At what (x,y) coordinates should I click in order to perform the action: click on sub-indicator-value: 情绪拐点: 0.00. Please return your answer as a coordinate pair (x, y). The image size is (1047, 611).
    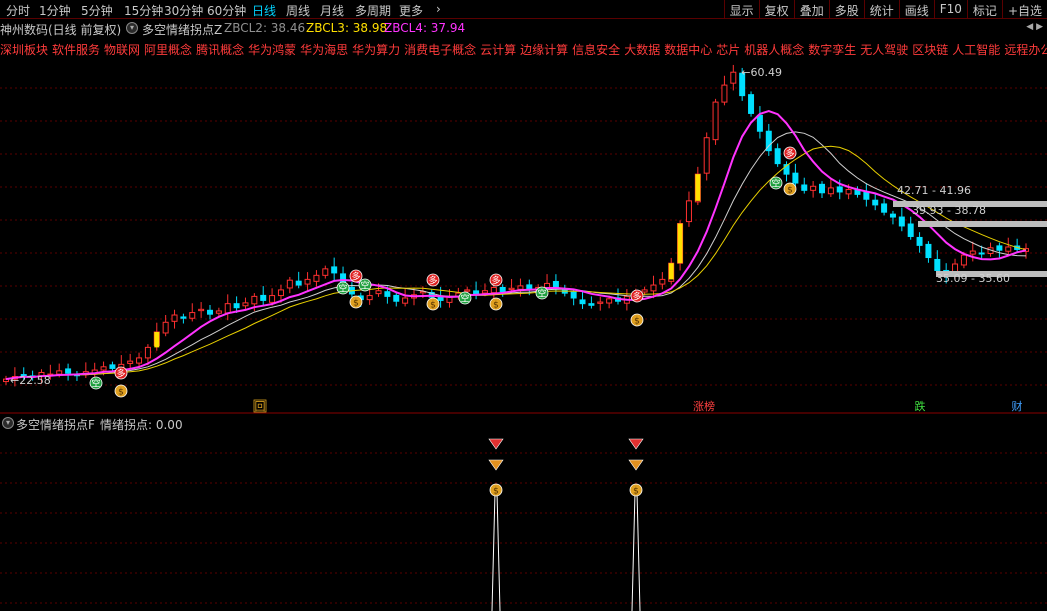
    Looking at the image, I should click on (141, 425).